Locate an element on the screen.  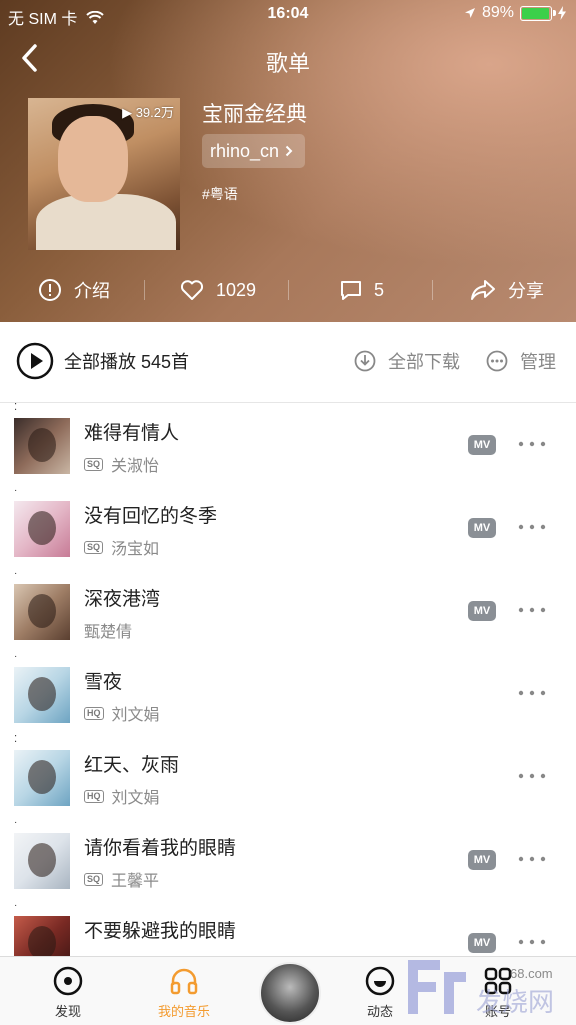
chevron-right-icon is located at coordinates (289, 151).